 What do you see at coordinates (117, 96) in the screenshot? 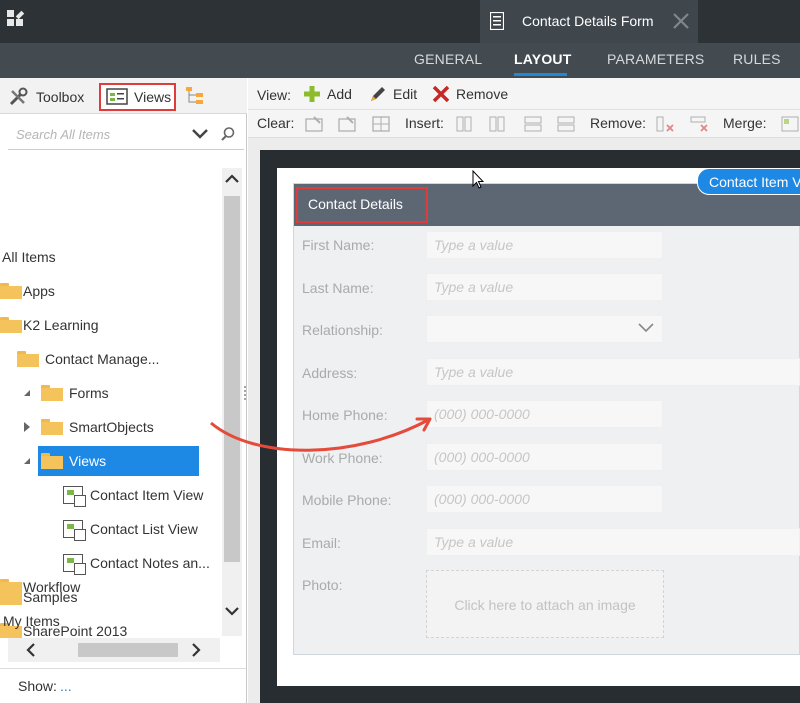
I see `views-icon` at bounding box center [117, 96].